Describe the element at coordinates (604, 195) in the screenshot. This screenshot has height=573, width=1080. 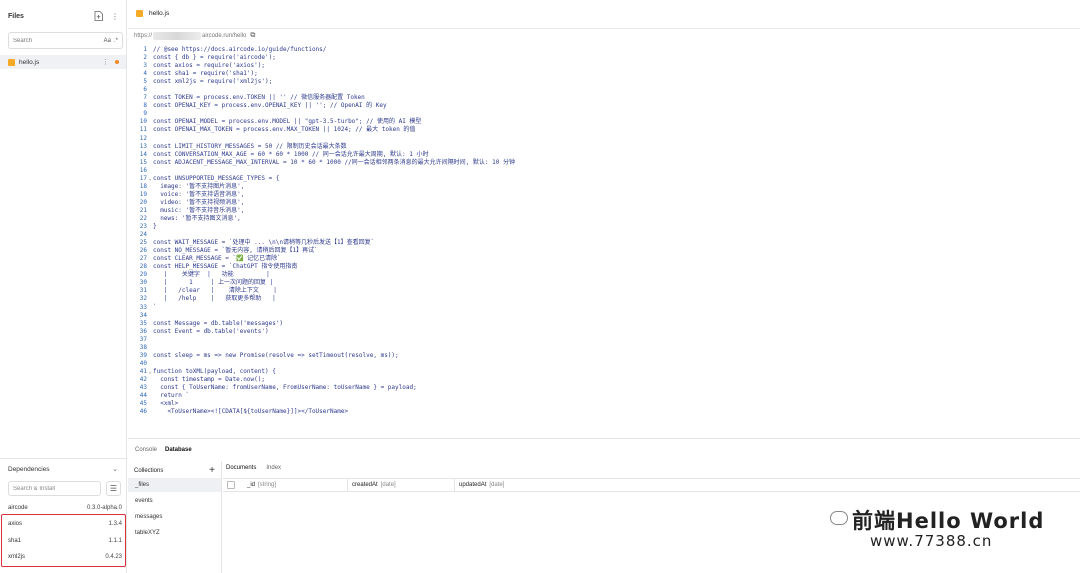
I see `code-line: 19 voice: '暂不支持语音消息',` at that location.